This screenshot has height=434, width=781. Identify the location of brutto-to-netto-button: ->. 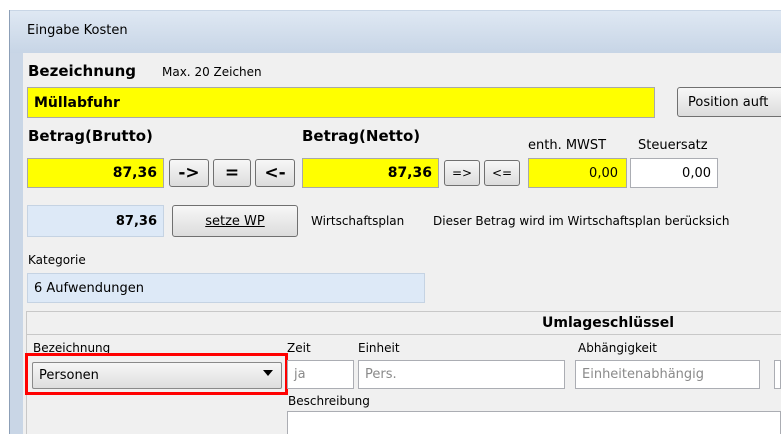
(189, 173).